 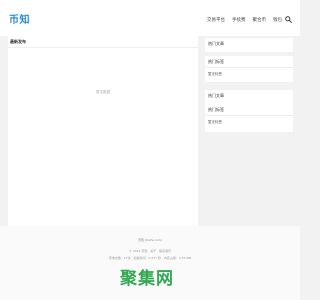 What do you see at coordinates (147, 279) in the screenshot?
I see `watermark-text: 聚集网` at bounding box center [147, 279].